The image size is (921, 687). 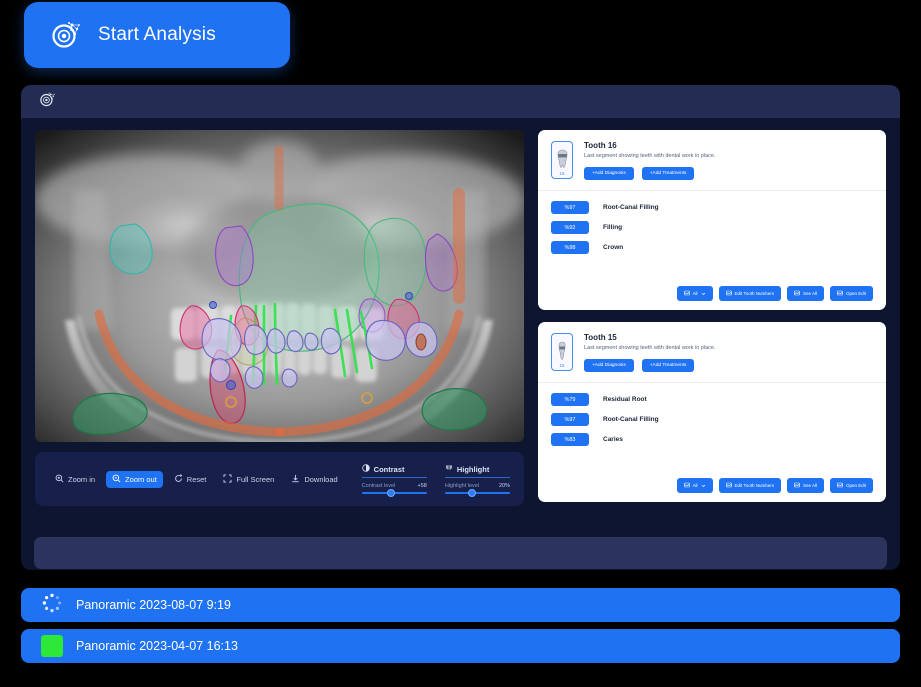 What do you see at coordinates (422, 486) in the screenshot?
I see `contrast-value: +58` at bounding box center [422, 486].